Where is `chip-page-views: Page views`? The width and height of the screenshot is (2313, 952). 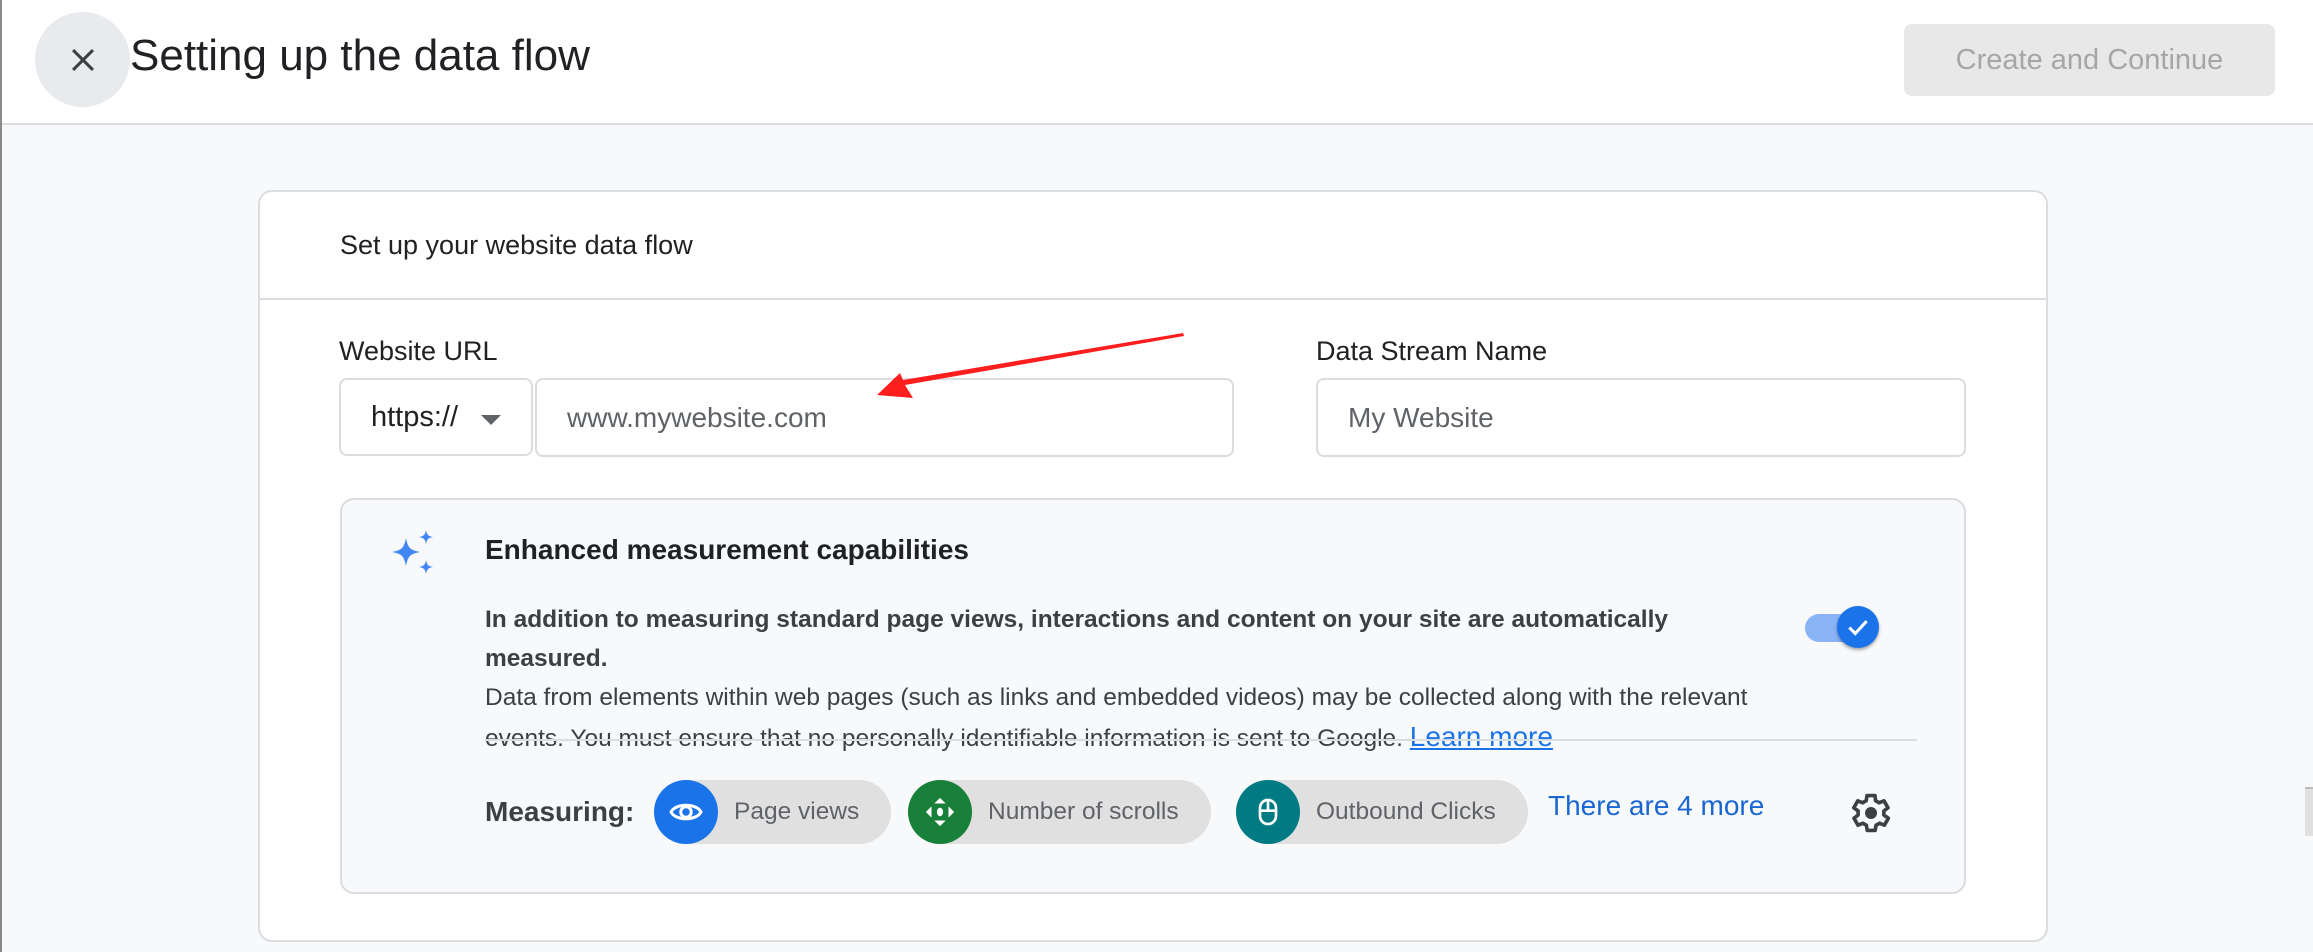
chip-page-views: Page views is located at coordinates (773, 812).